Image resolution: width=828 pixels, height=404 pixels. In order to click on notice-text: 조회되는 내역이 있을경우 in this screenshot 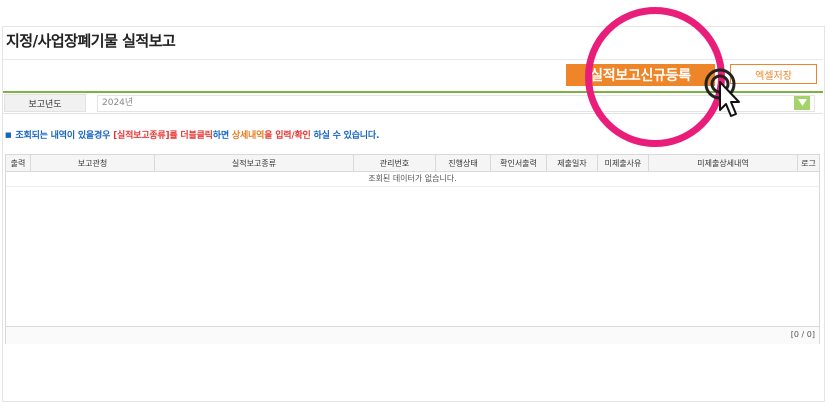, I will do `click(64, 136)`.